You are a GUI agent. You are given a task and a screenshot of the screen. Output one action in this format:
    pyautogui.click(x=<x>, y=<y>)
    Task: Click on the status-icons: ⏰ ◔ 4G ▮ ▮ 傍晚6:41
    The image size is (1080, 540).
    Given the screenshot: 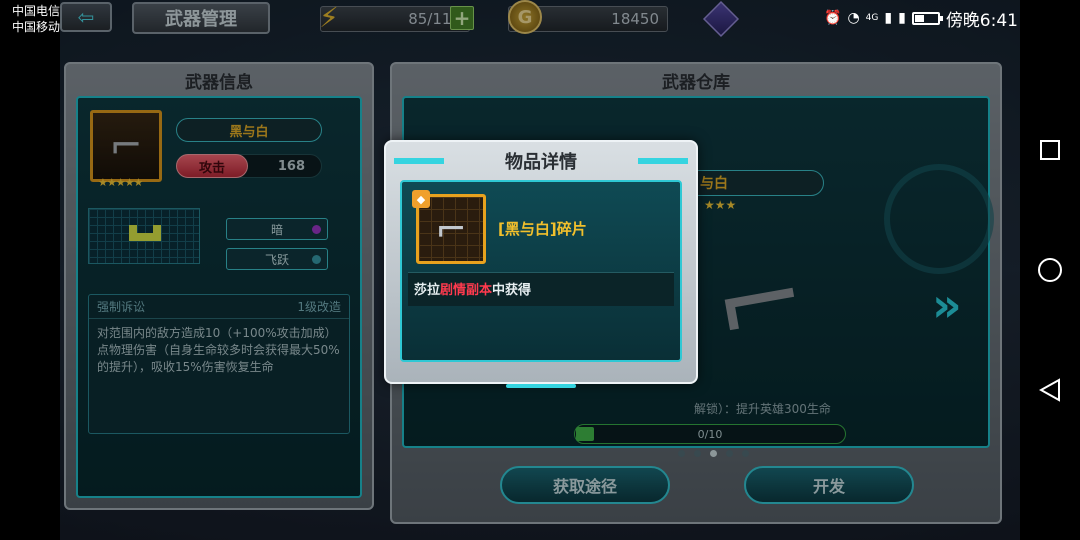 What is the action you would take?
    pyautogui.click(x=921, y=18)
    